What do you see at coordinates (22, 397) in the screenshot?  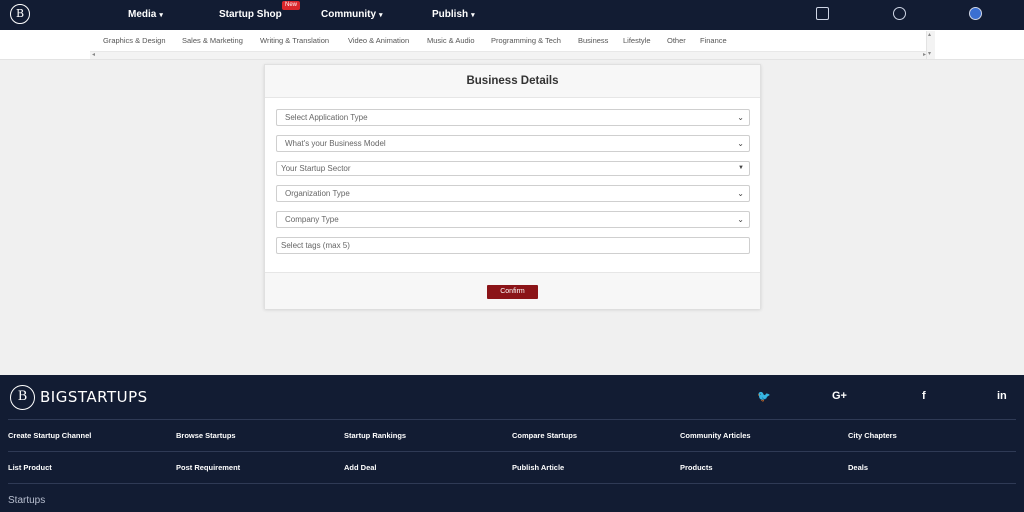 I see `footer-logo: B` at bounding box center [22, 397].